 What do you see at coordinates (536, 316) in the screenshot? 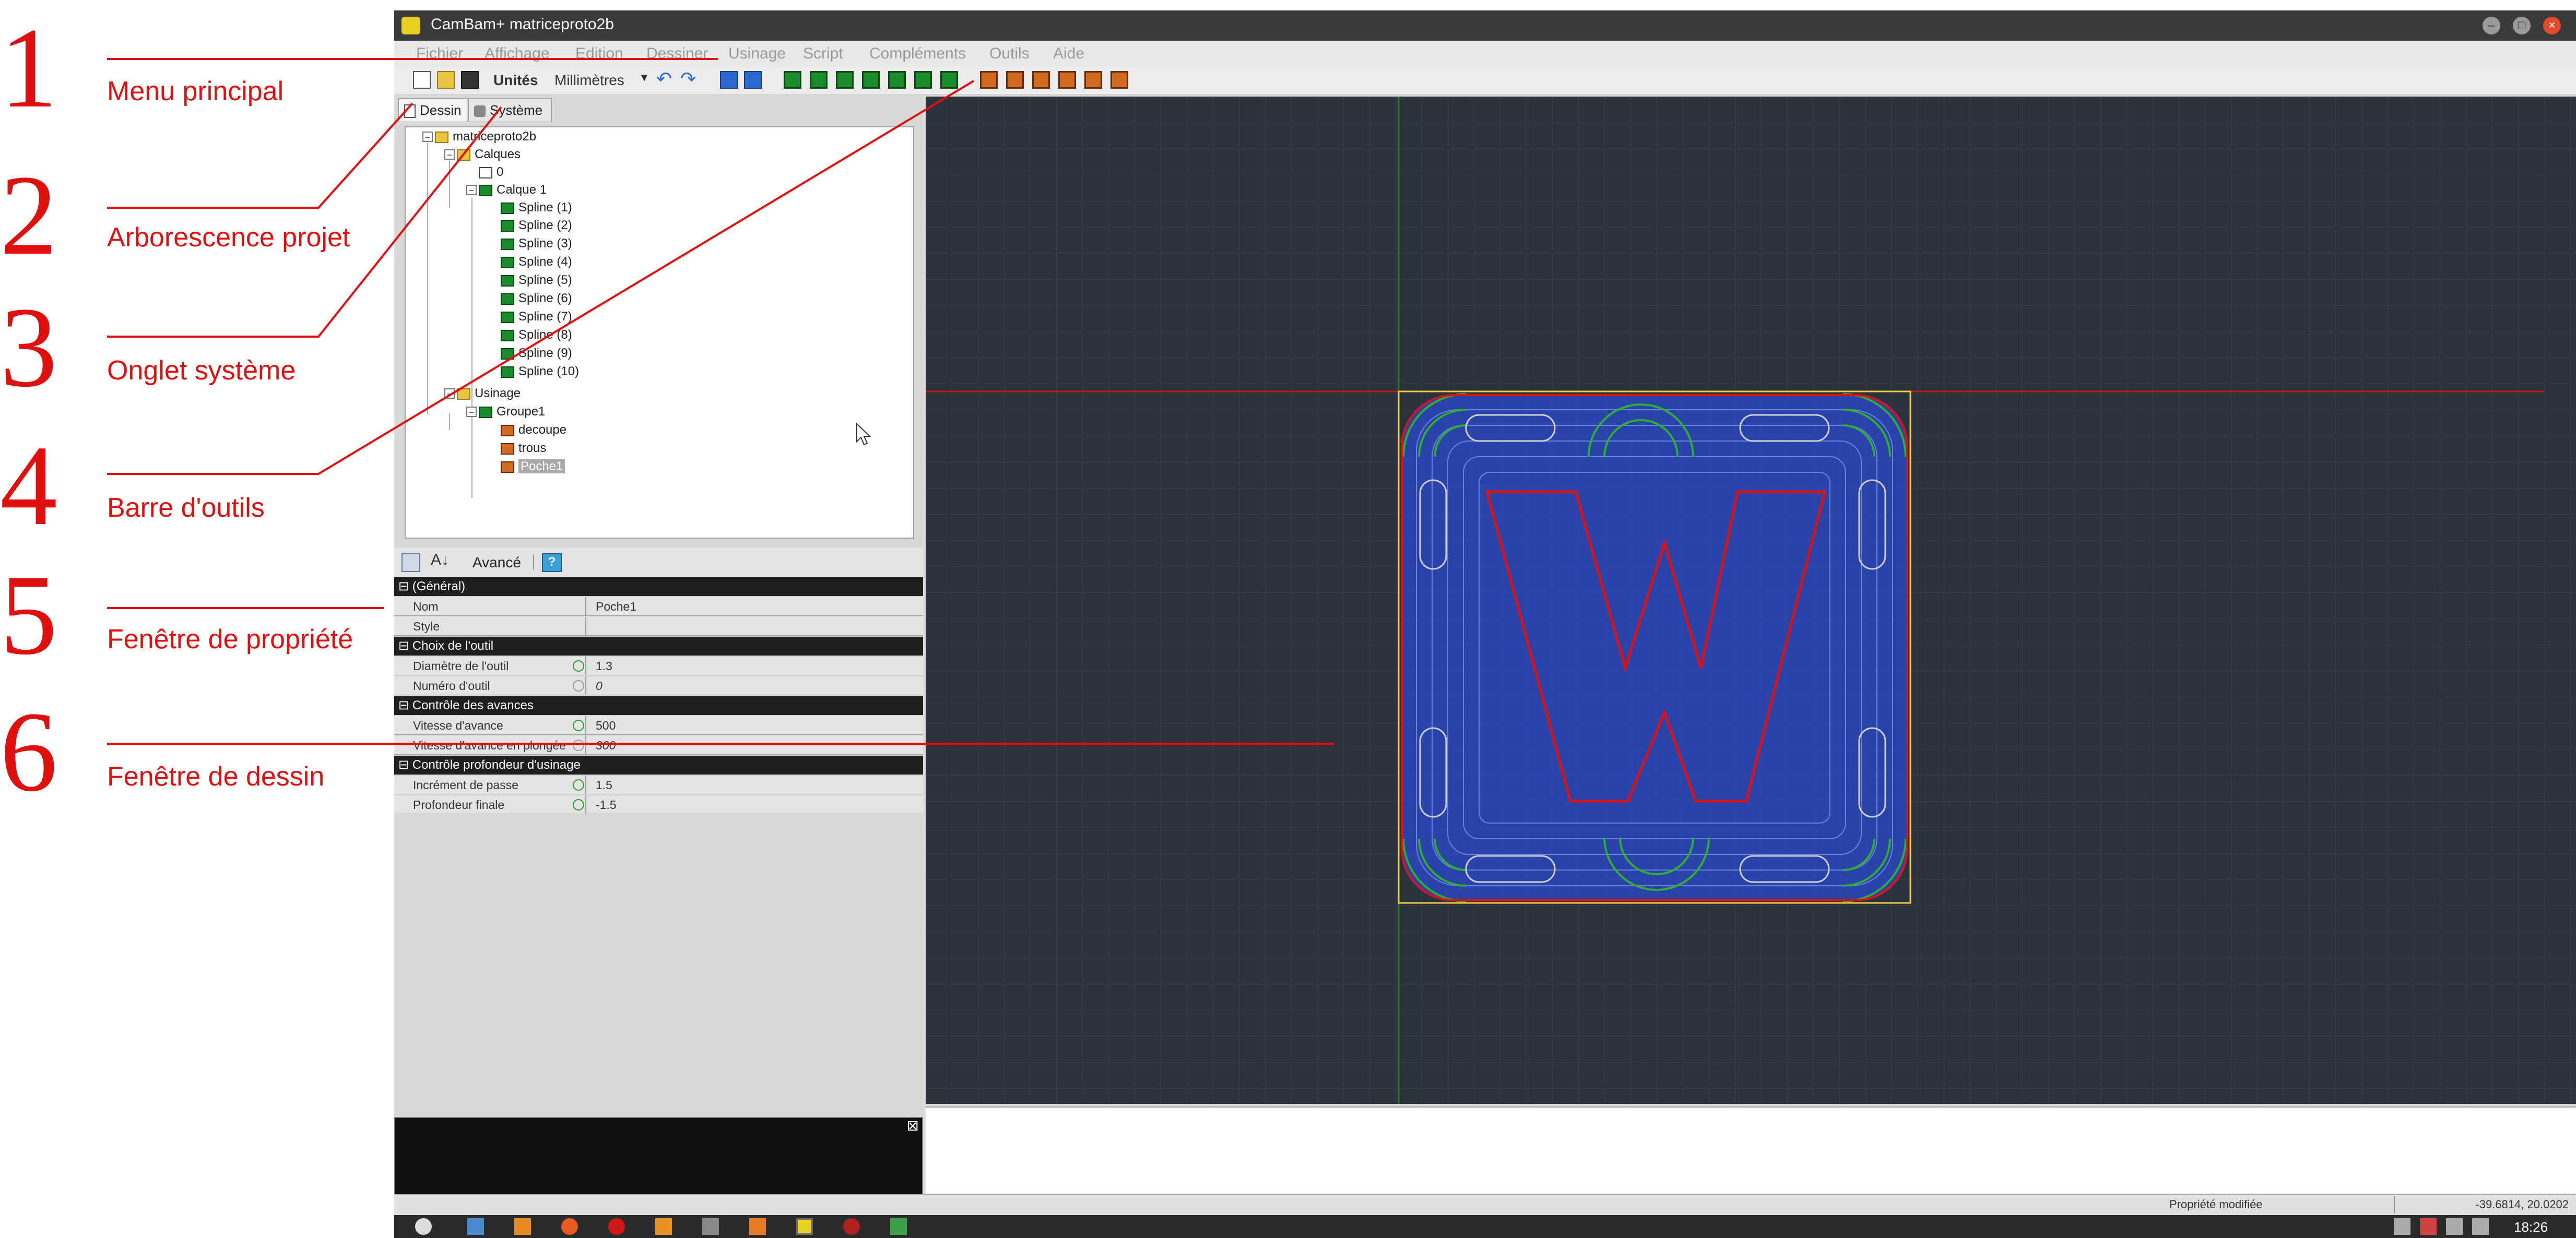
I see `tree-spline: Spline (7)` at bounding box center [536, 316].